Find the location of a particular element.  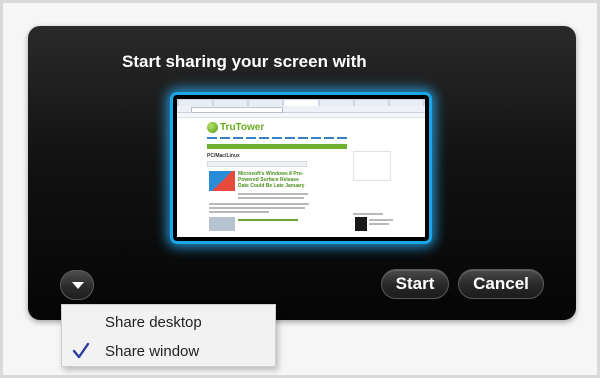

dialog-title: Start sharing your screen with is located at coordinates (244, 61).